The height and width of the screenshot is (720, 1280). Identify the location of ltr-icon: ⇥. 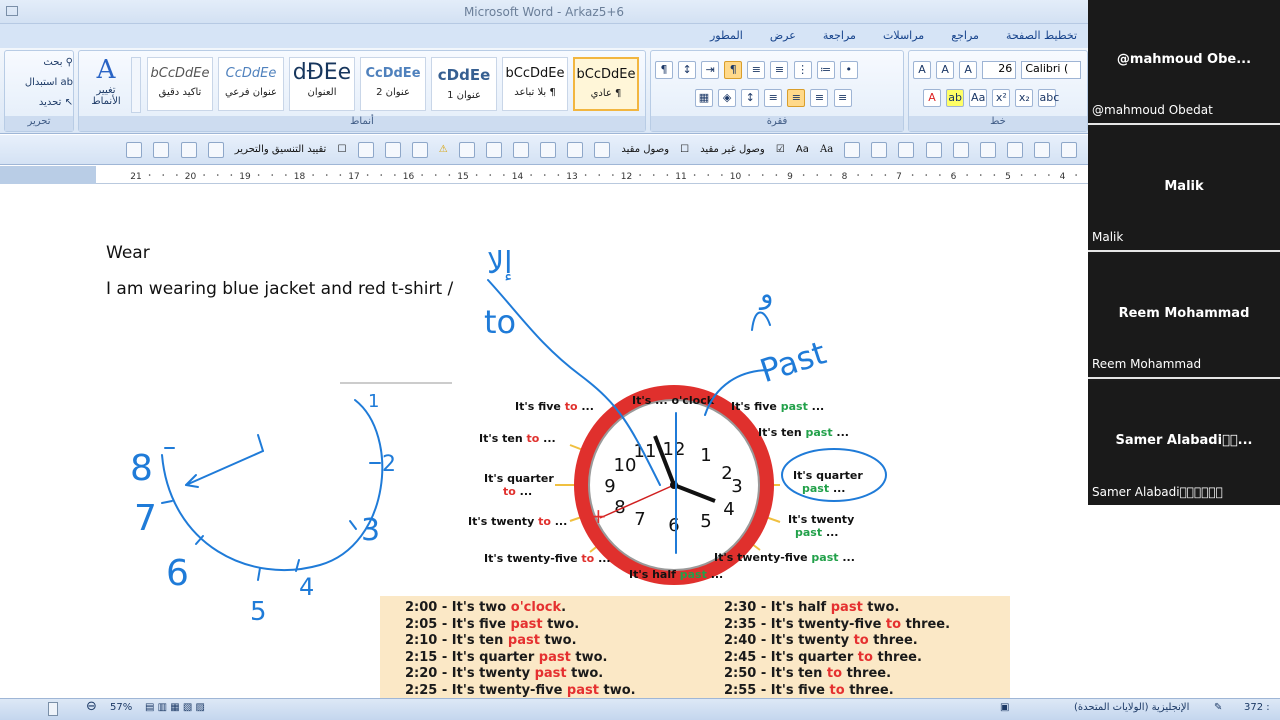
(710, 69).